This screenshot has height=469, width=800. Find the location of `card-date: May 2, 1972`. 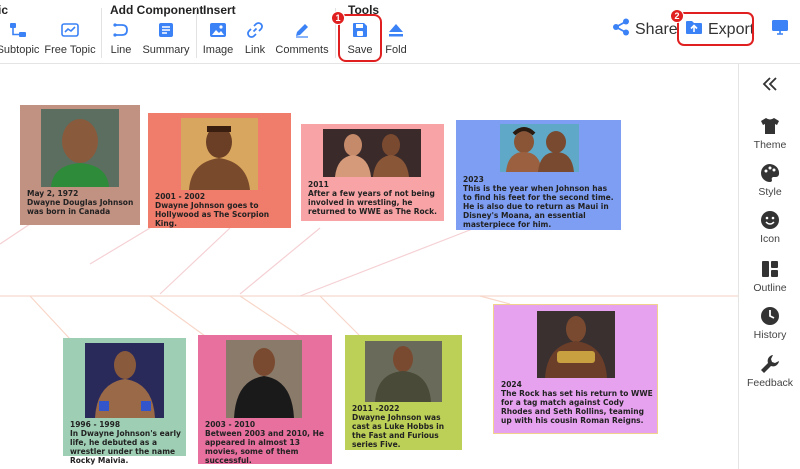

card-date: May 2, 1972 is located at coordinates (53, 193).